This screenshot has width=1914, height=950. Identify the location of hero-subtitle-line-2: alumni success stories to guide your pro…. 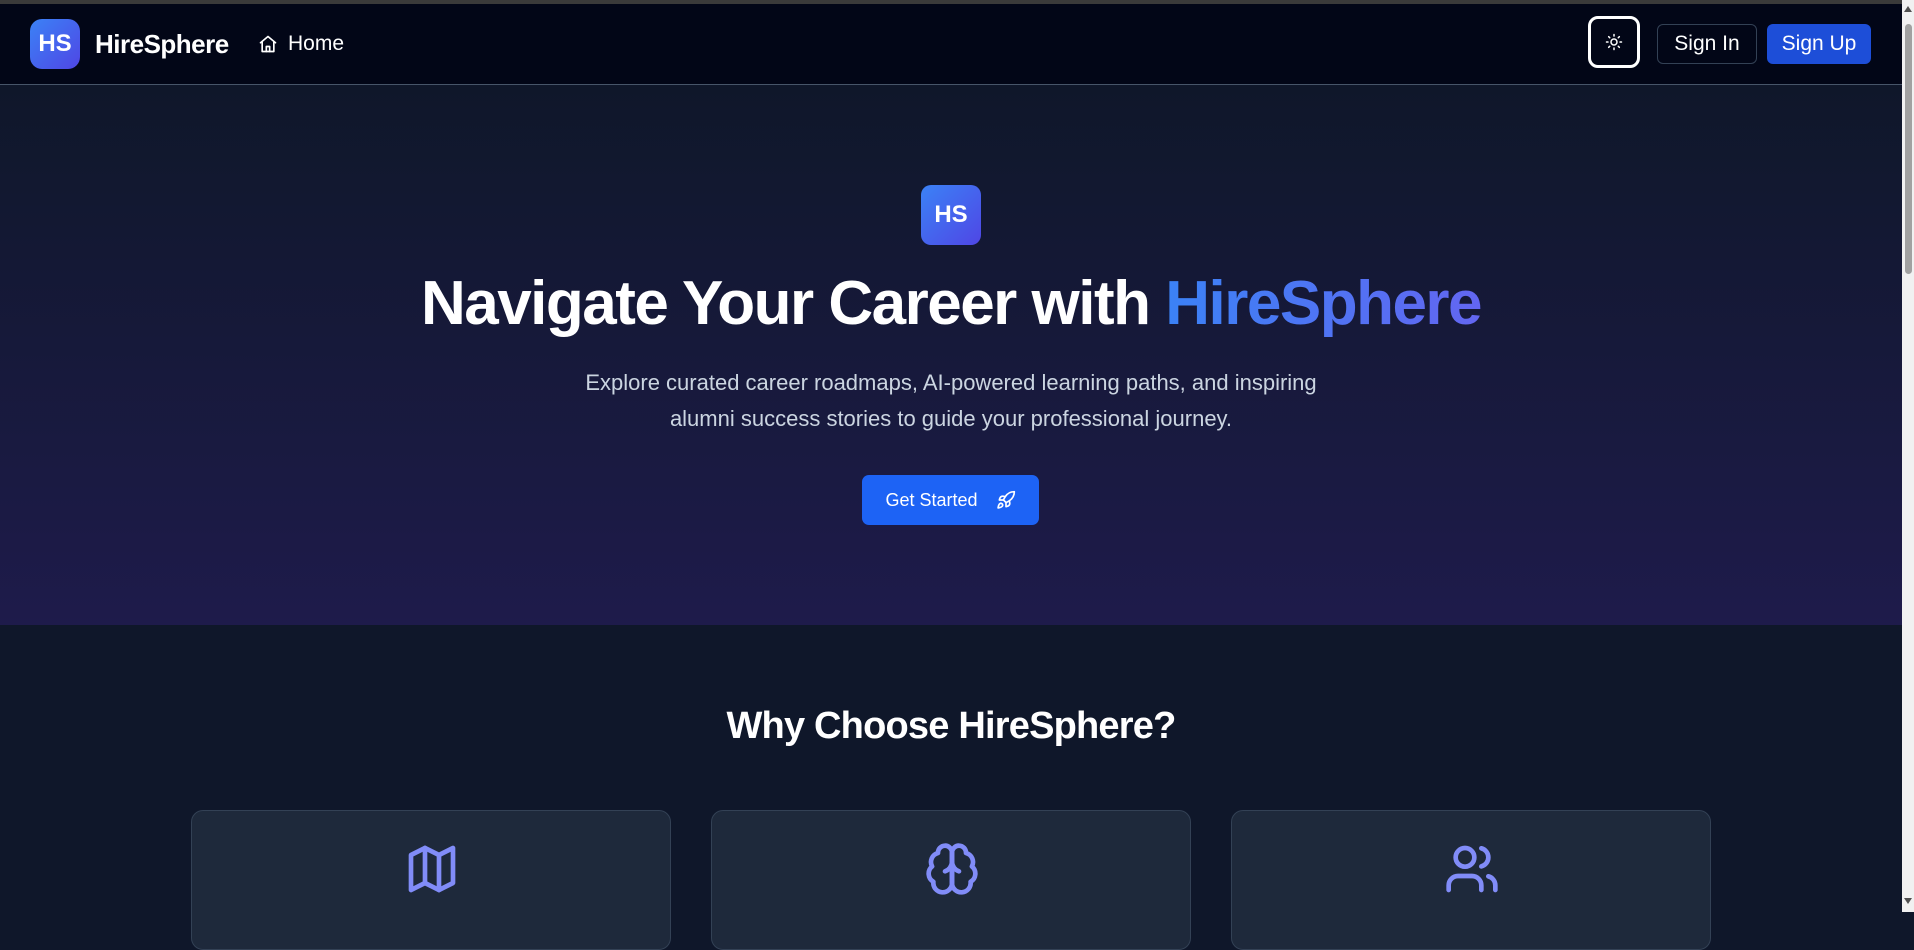
(951, 418).